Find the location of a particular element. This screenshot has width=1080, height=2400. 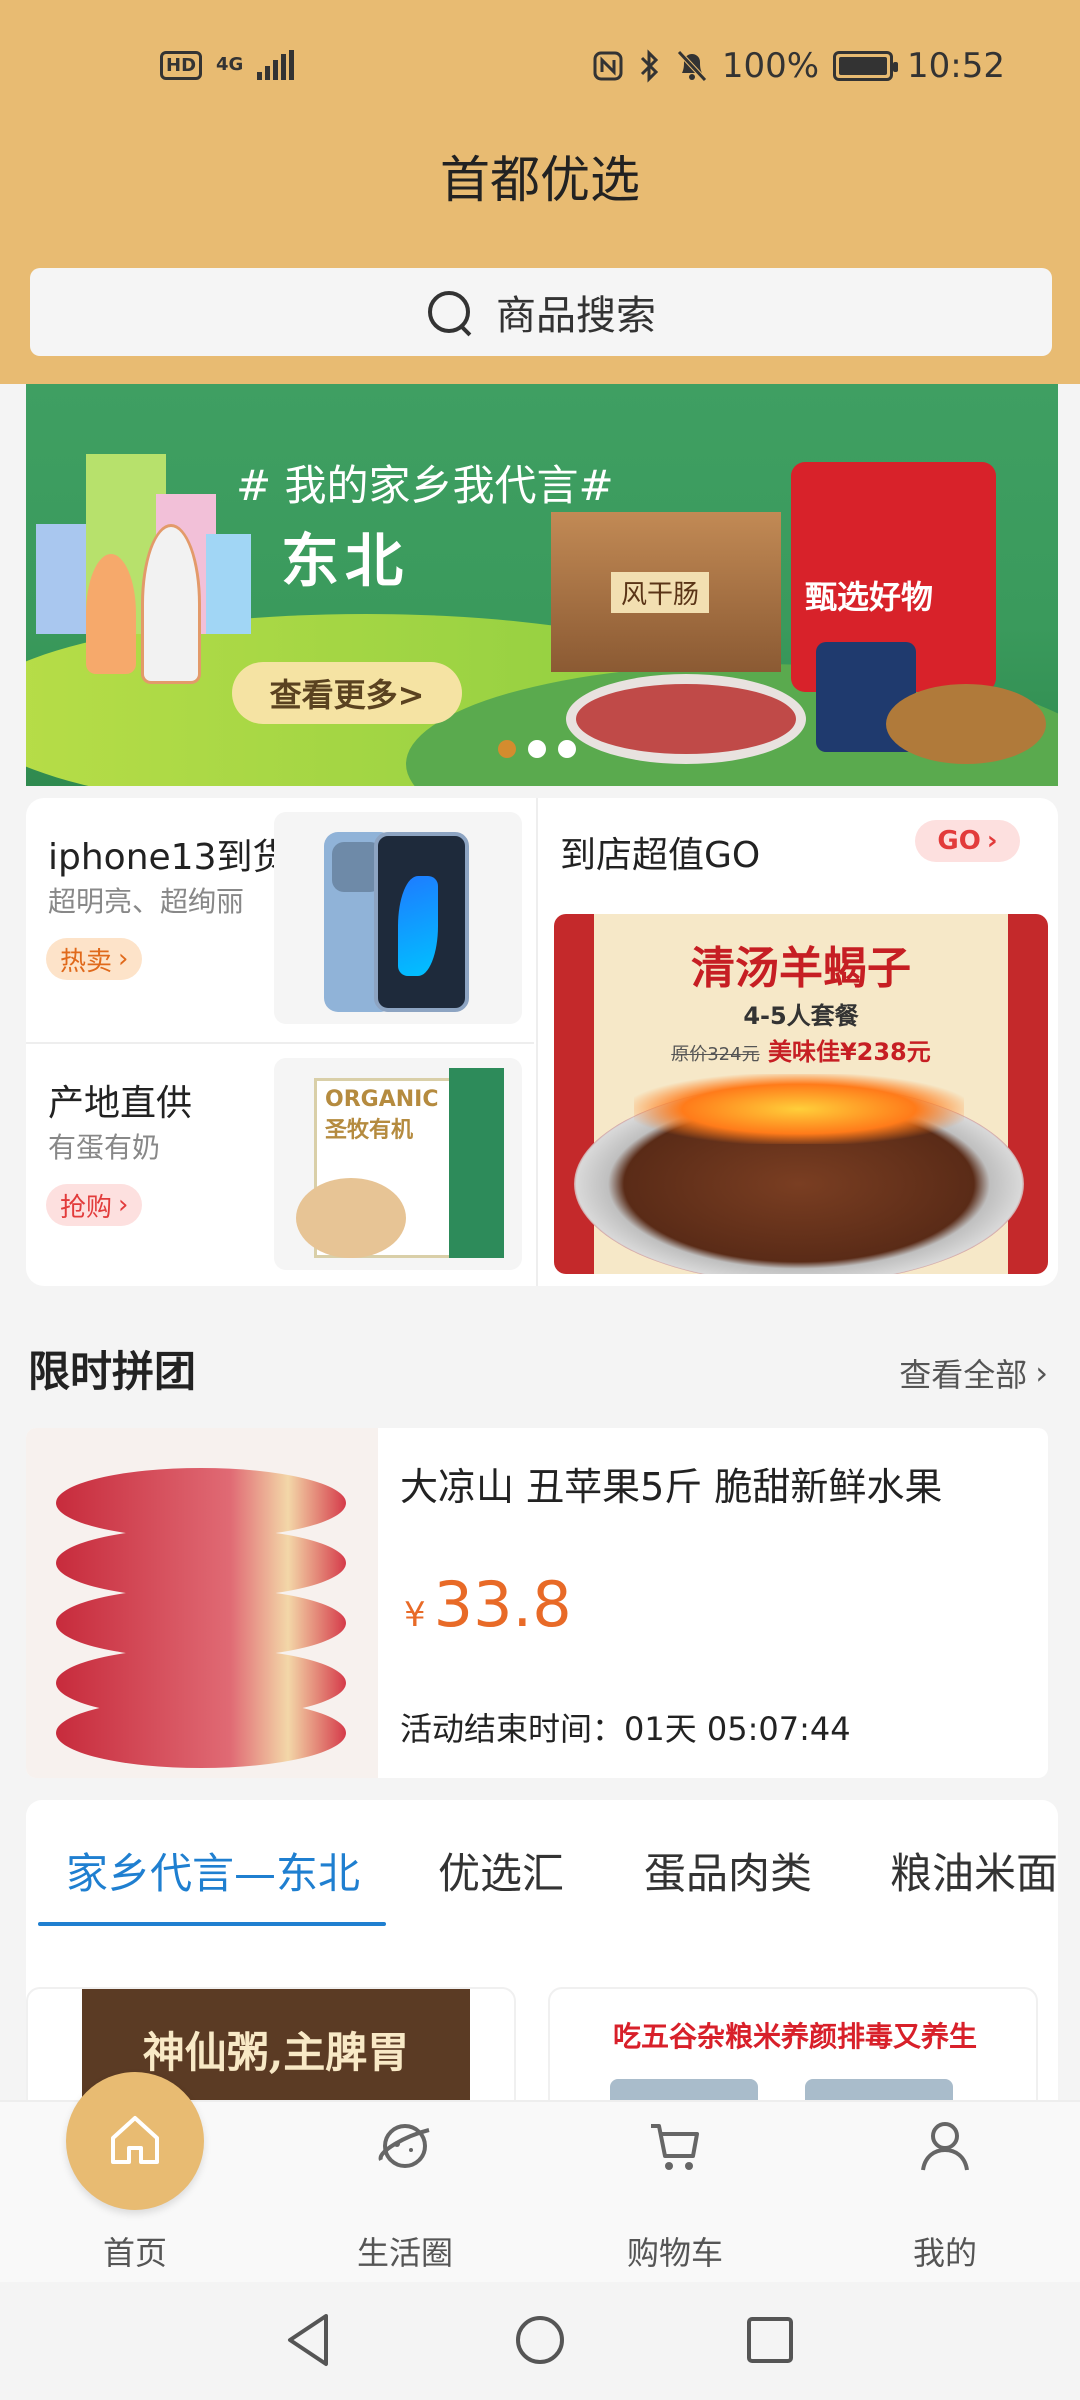

sausage-box-image: 风干肠 is located at coordinates (666, 592).